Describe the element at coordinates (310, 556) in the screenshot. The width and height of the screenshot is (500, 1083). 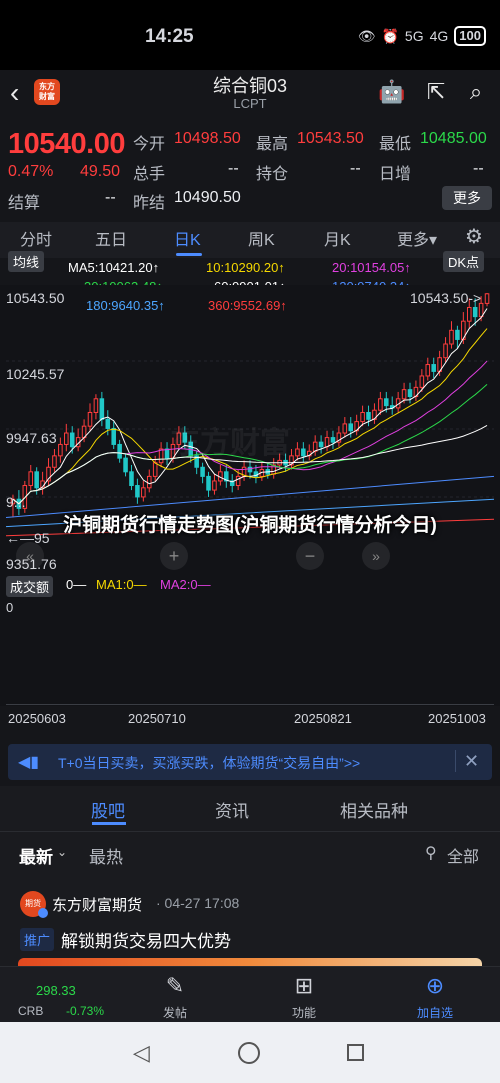
I see `zoom-out-icon: −` at that location.